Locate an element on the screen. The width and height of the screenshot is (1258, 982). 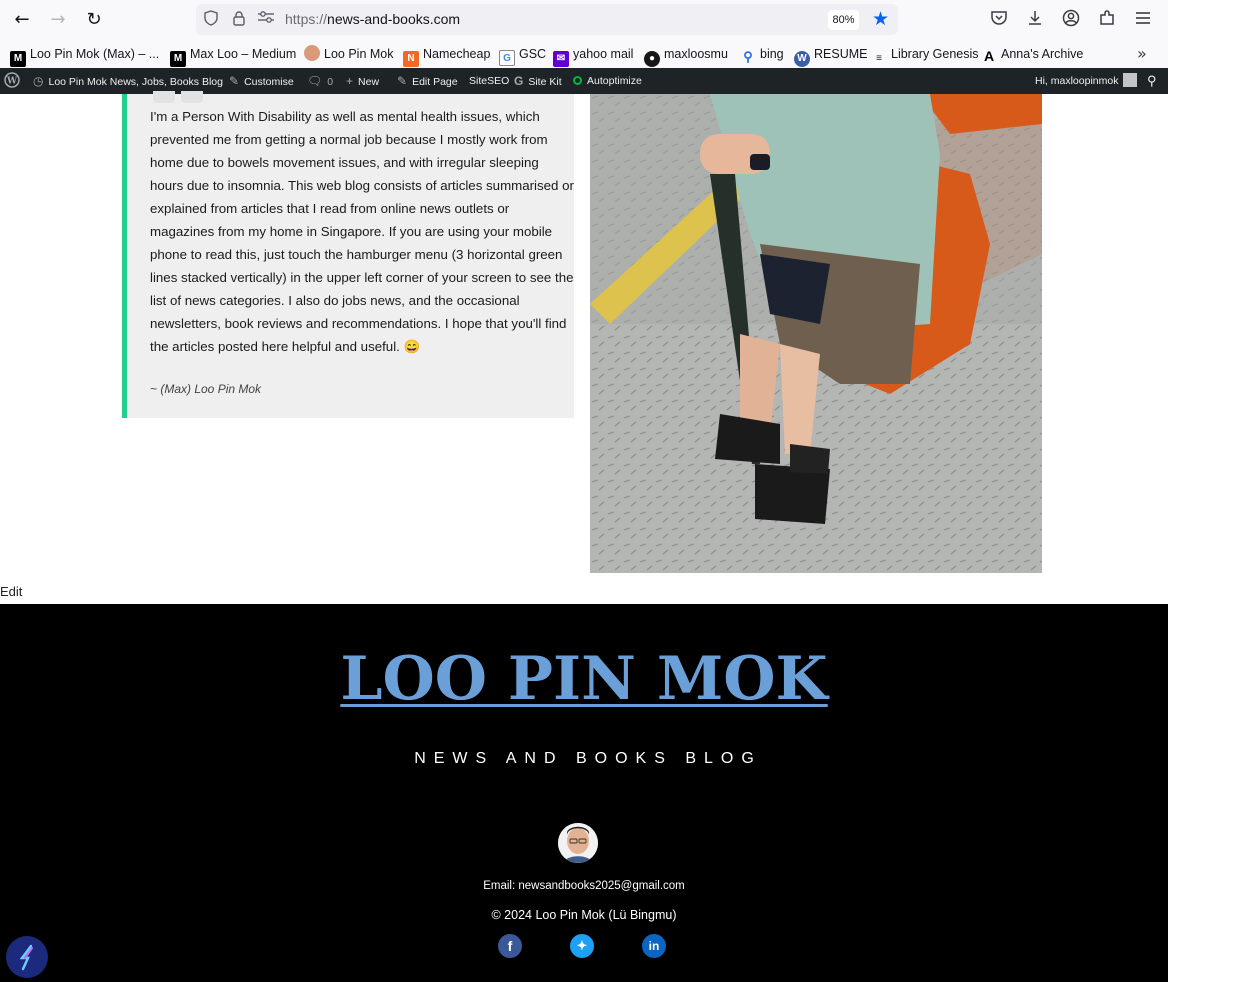
adminbar-site-label: Loo Pin Mok News, Jobs, Books Blog is located at coordinates (135, 82).